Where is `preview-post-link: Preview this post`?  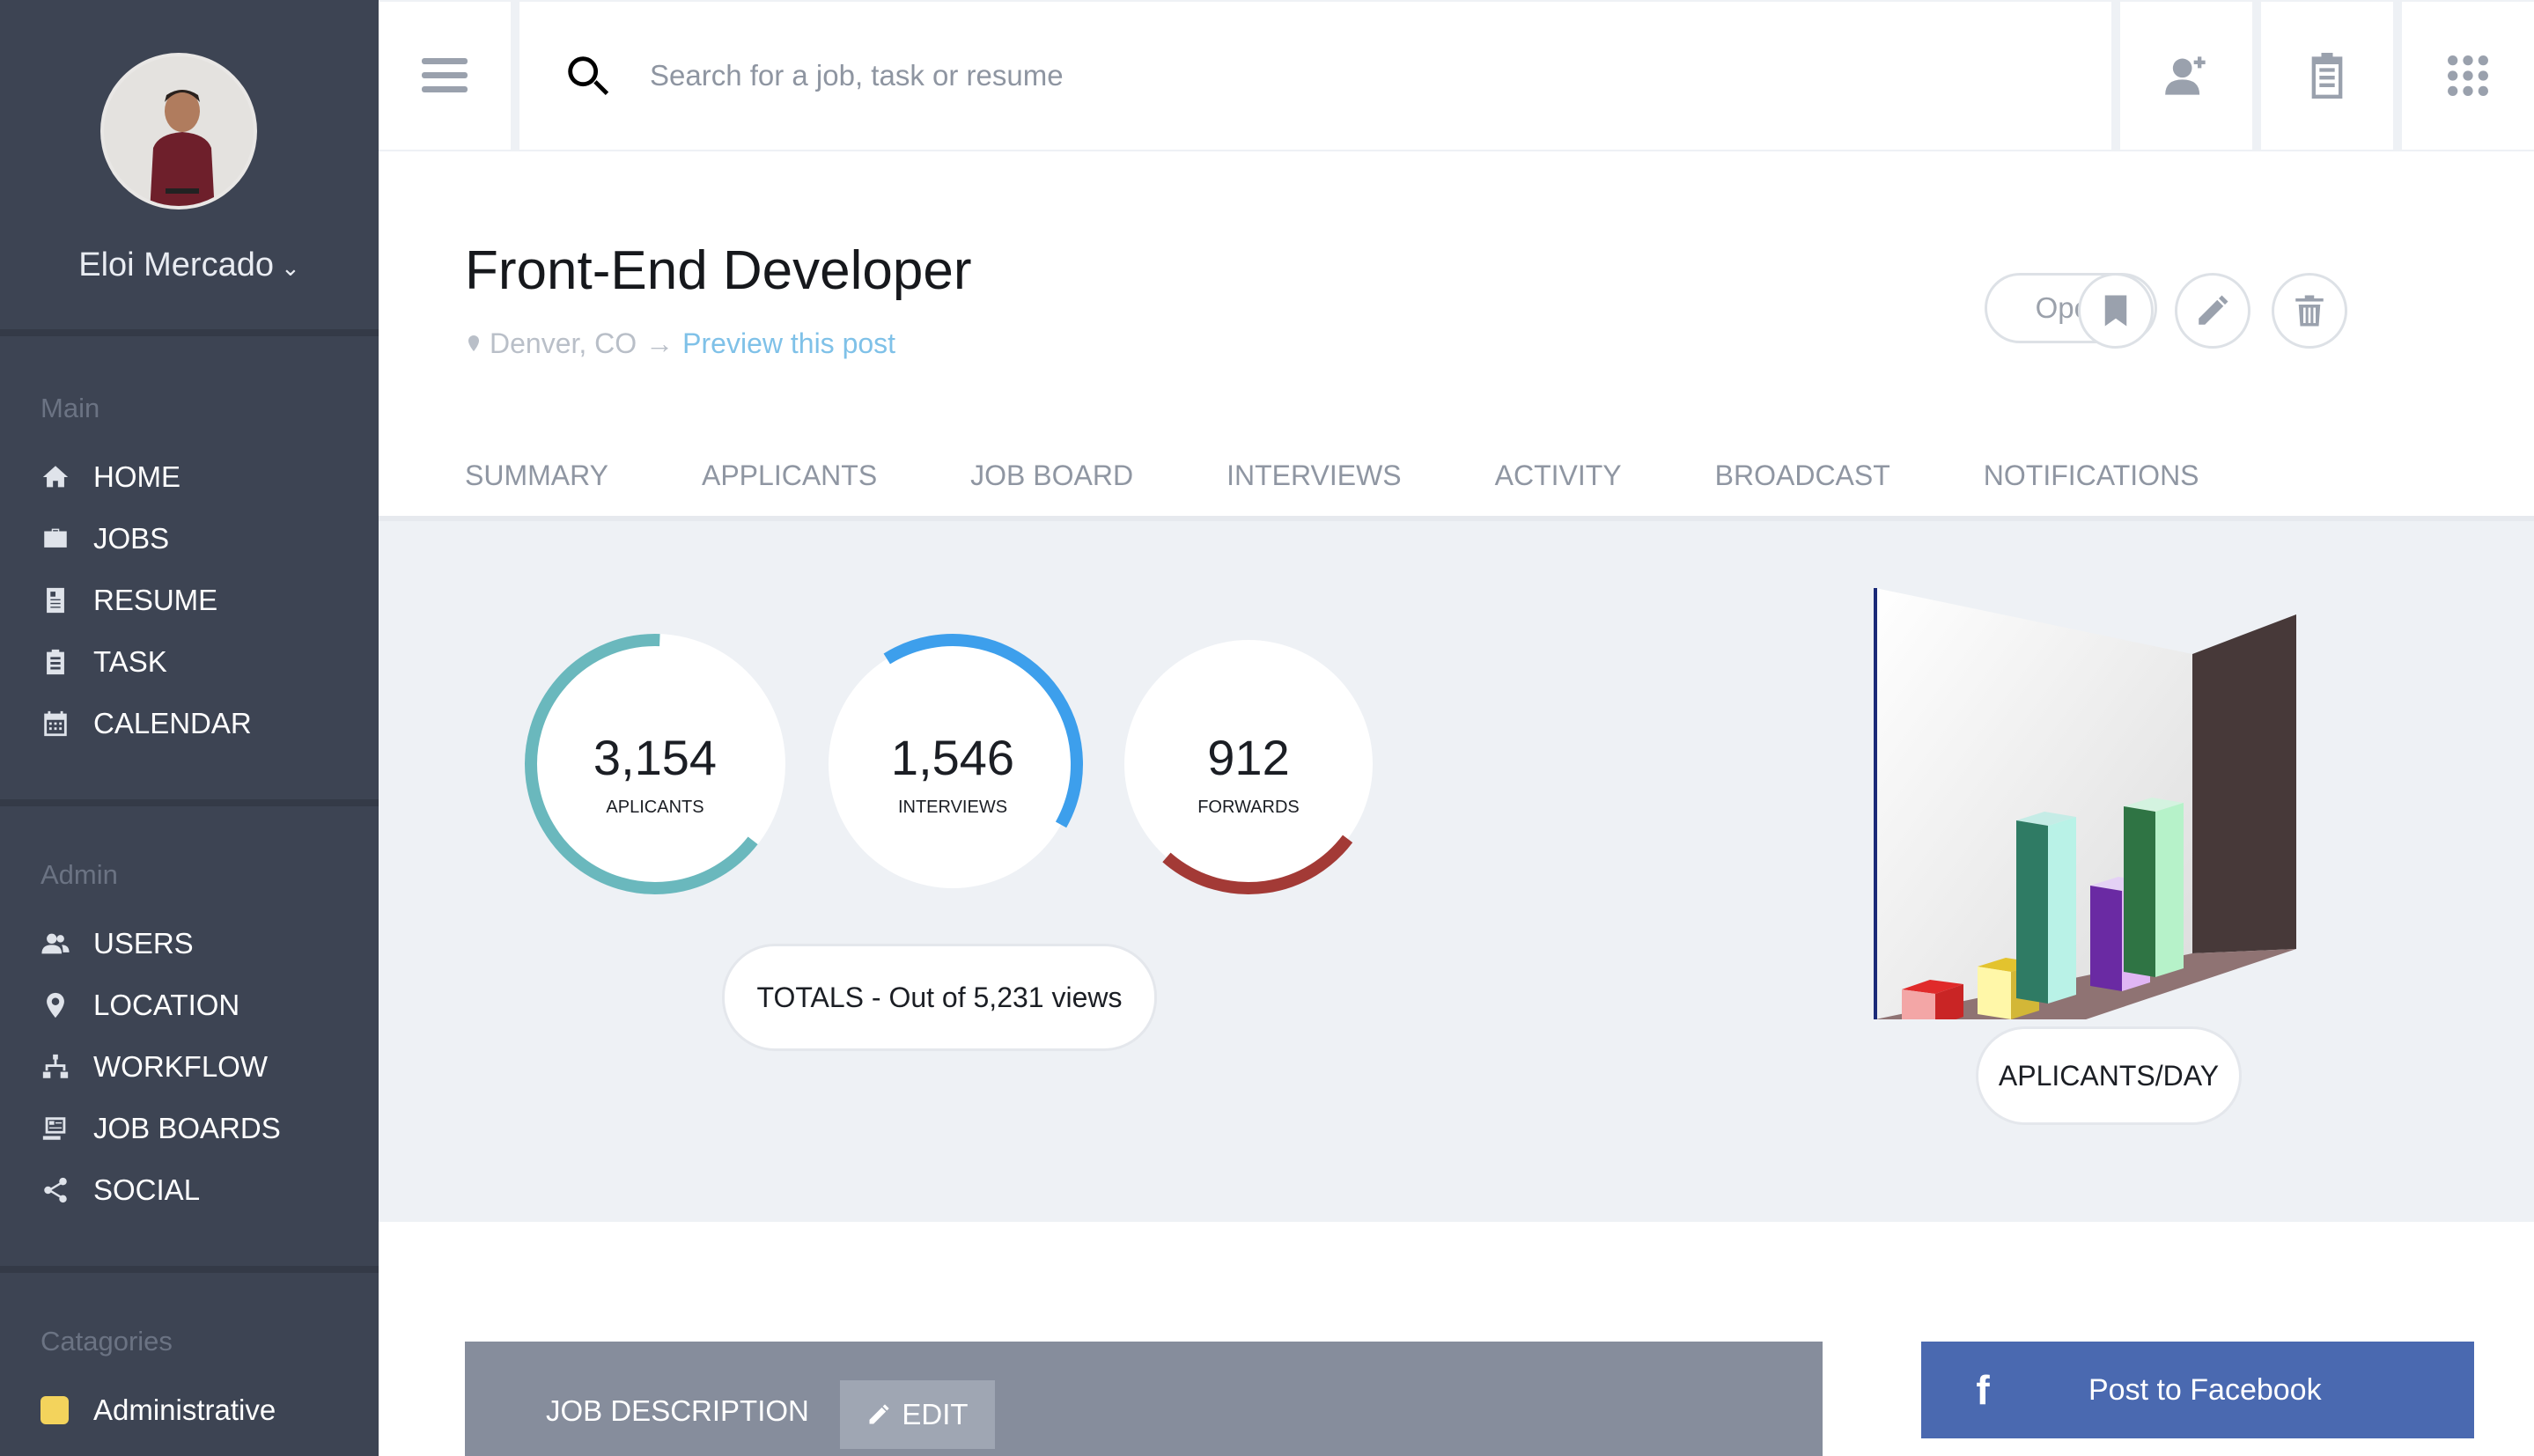 preview-post-link: Preview this post is located at coordinates (788, 343).